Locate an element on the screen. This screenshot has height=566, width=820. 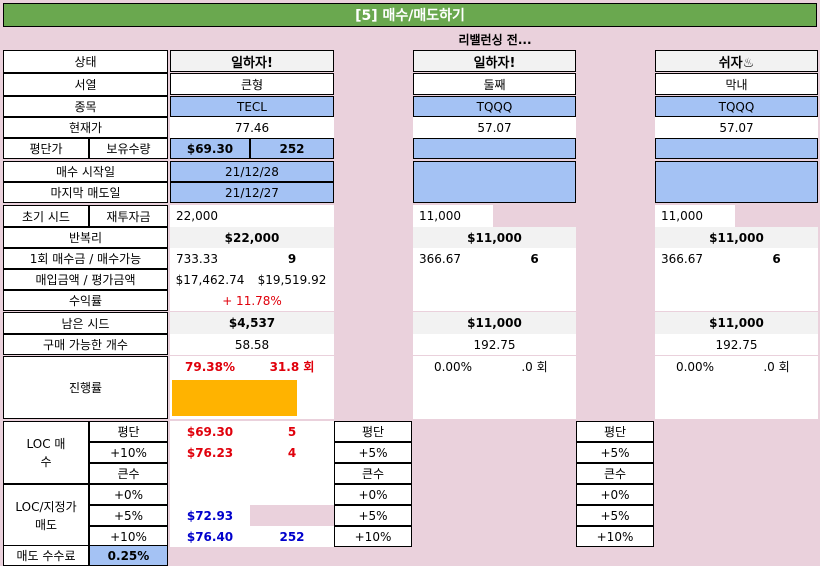
col2-unit: 366.67 is located at coordinates (453, 258).